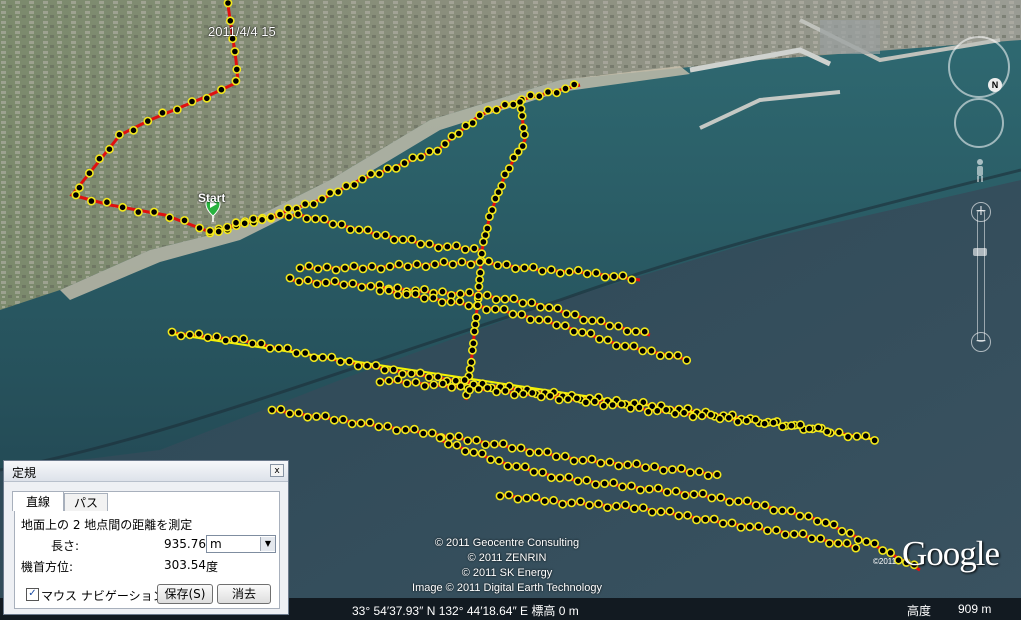  What do you see at coordinates (103, 596) in the screenshot?
I see `mouse-navigation-label: マウス ナビゲーション` at bounding box center [103, 596].